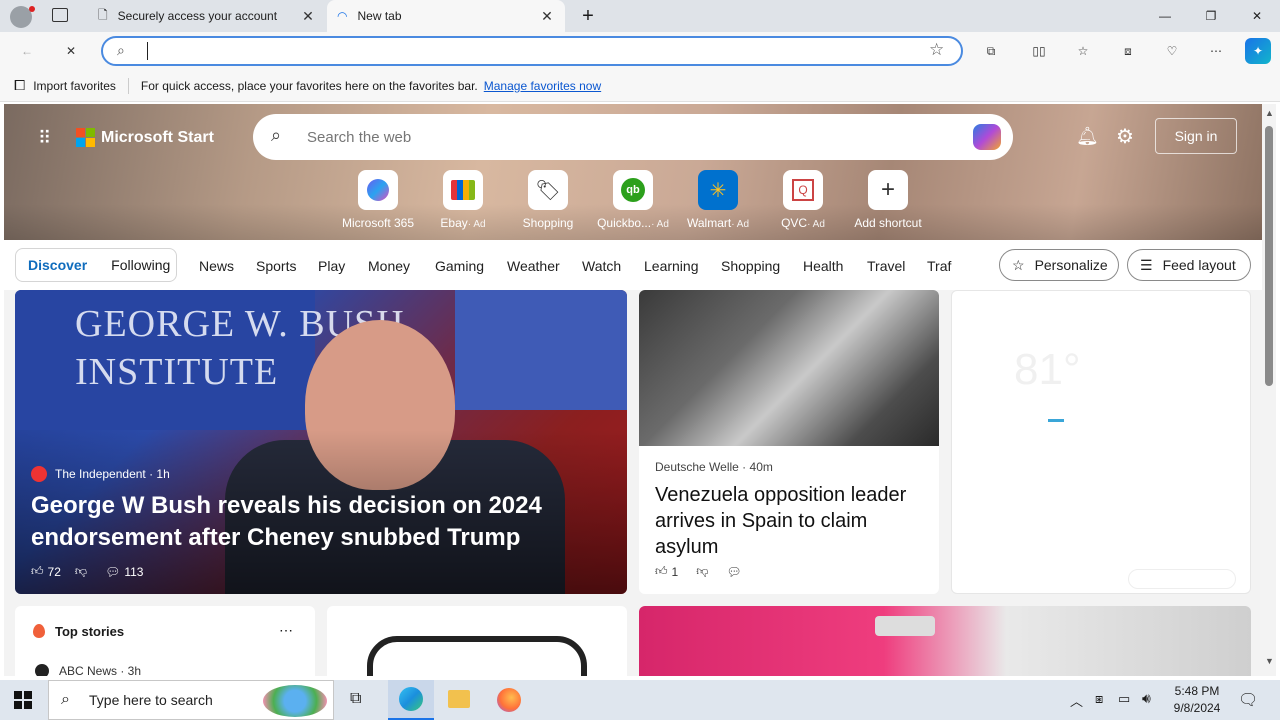 This screenshot has width=1280, height=720. I want to click on top-stories-label: Top stories, so click(90, 631).